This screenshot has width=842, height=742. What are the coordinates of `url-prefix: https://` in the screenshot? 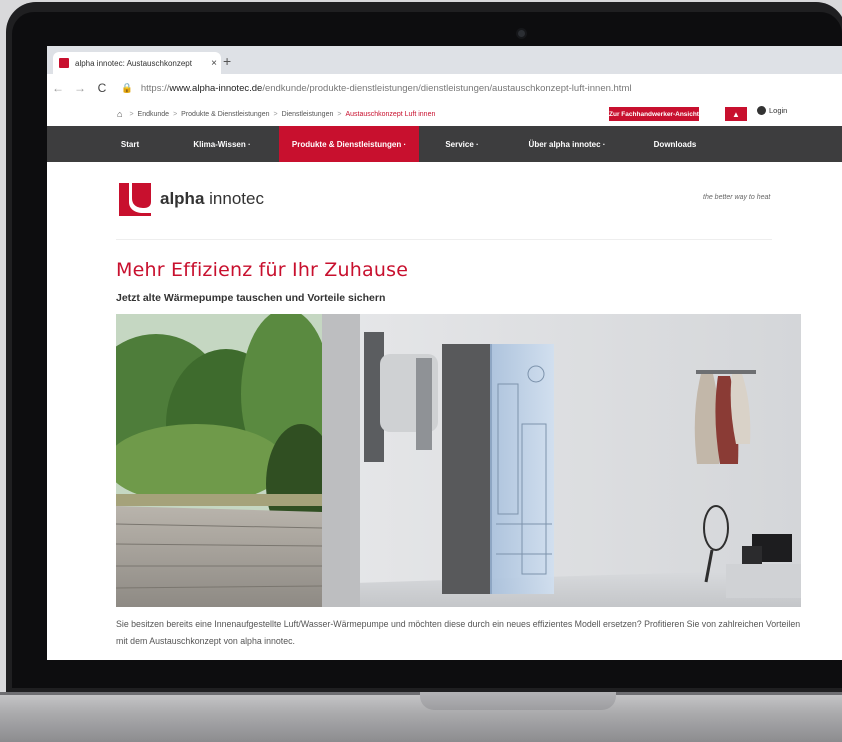 It's located at (155, 88).